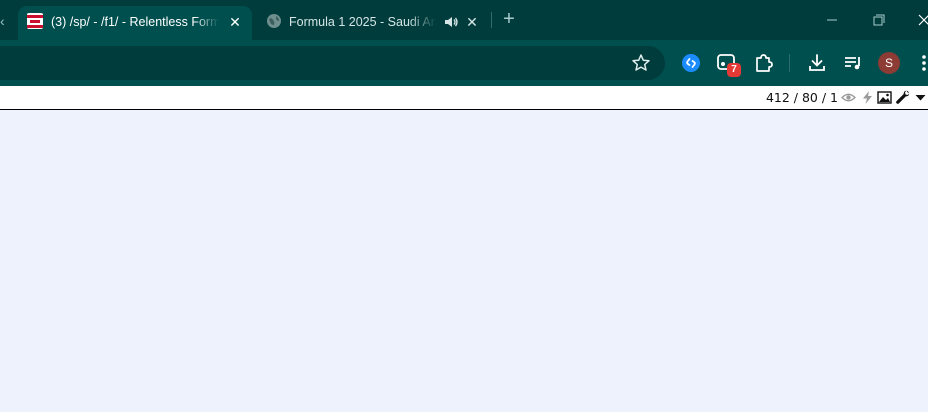 The width and height of the screenshot is (928, 412). Describe the element at coordinates (734, 70) in the screenshot. I see `extension-badge: 7` at that location.